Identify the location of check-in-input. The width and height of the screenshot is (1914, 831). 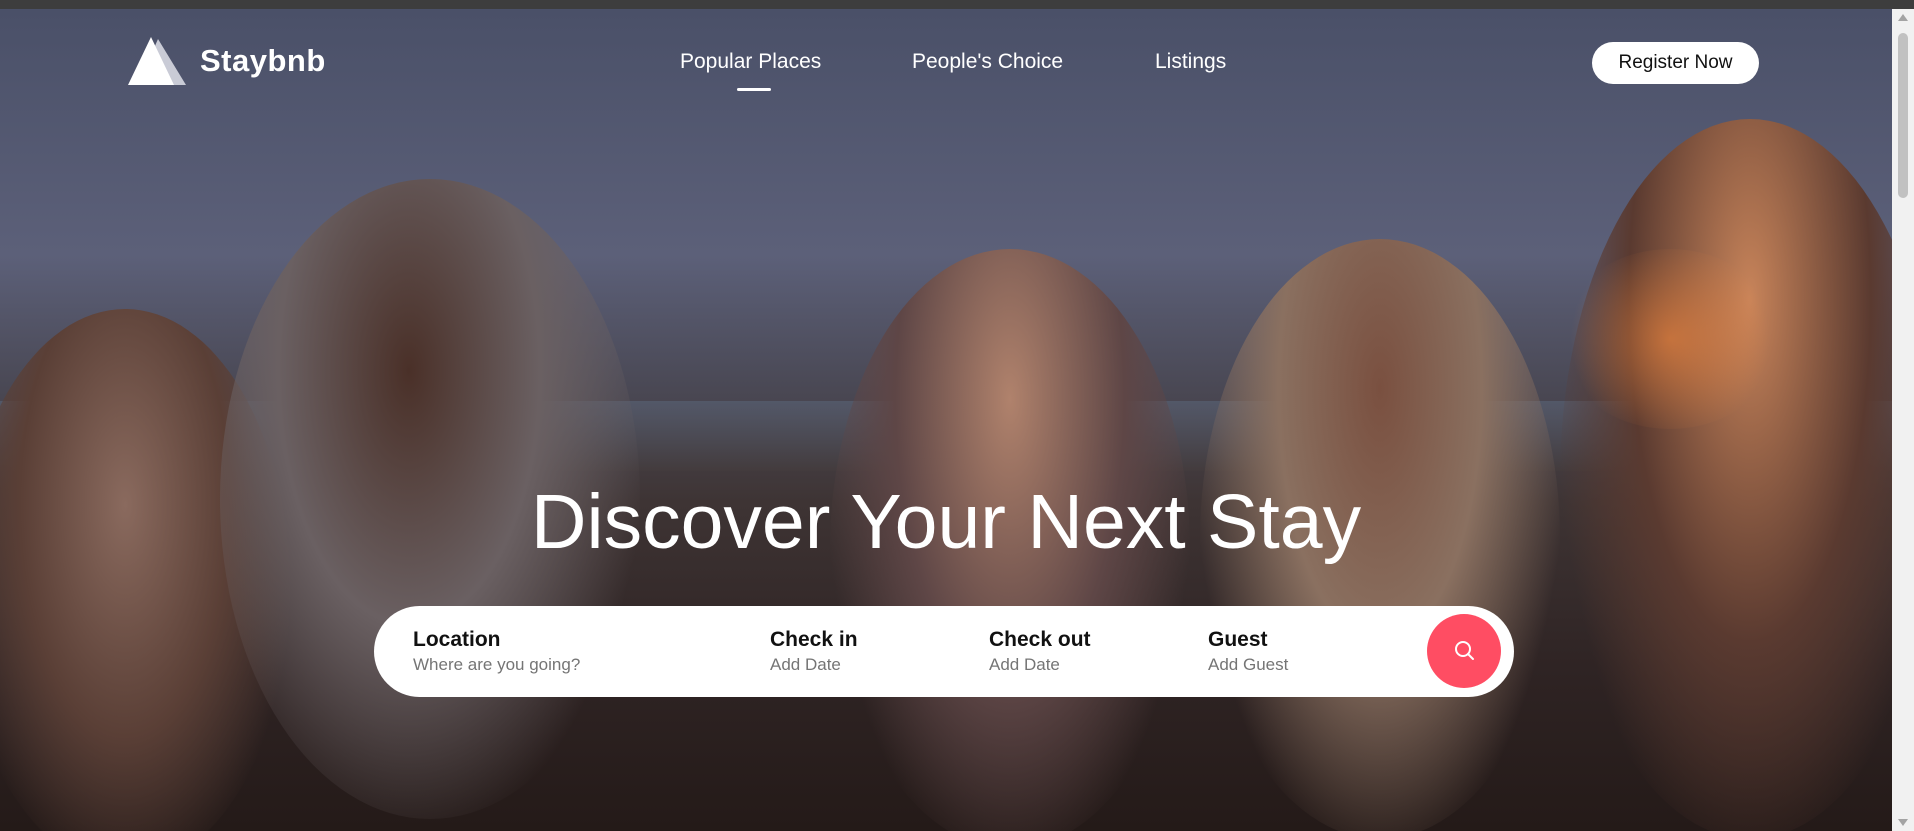
(845, 665).